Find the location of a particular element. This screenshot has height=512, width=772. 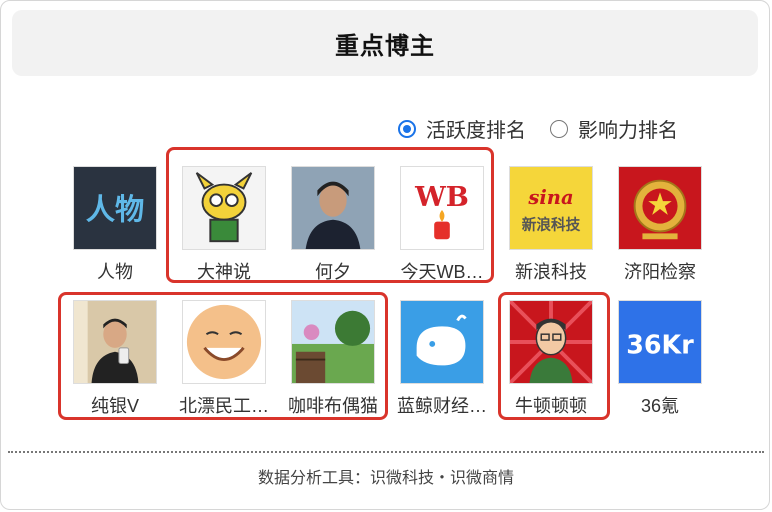

sina-tech-logo-icon: sina 新浪科技 is located at coordinates (551, 208).